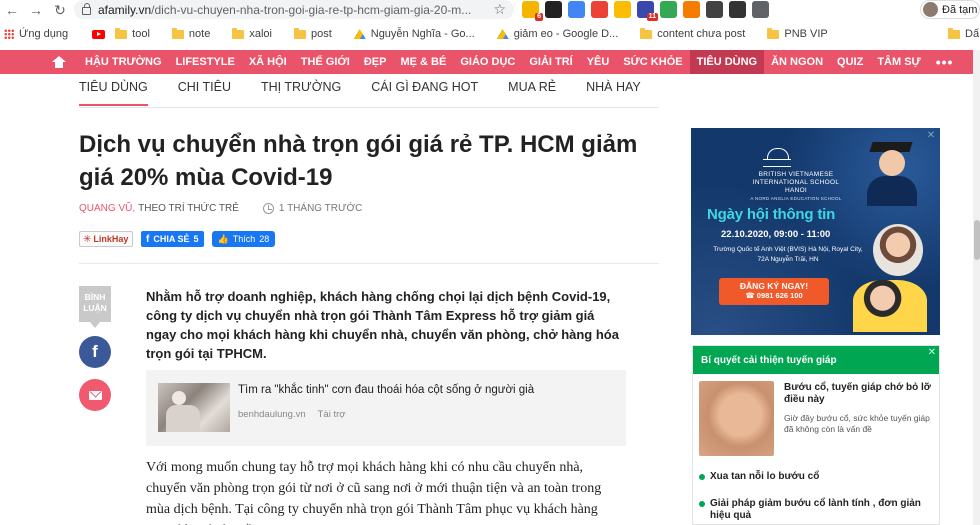 This screenshot has height=525, width=980. Describe the element at coordinates (816, 360) in the screenshot. I see `tips-header: Bí quyết cải thiện tuyến giáp ✕` at that location.